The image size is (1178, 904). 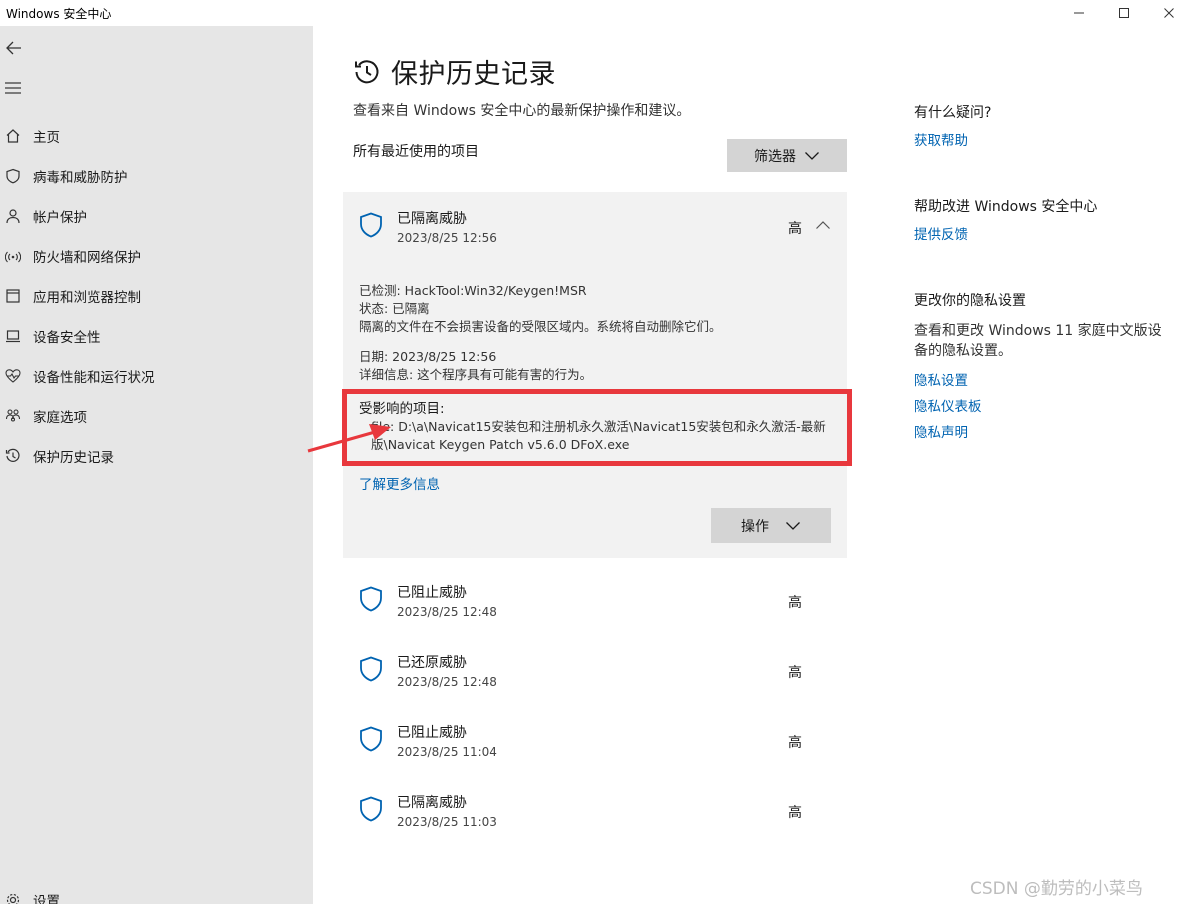 What do you see at coordinates (399, 483) in the screenshot?
I see `learn-more-link: 了解更多信息` at bounding box center [399, 483].